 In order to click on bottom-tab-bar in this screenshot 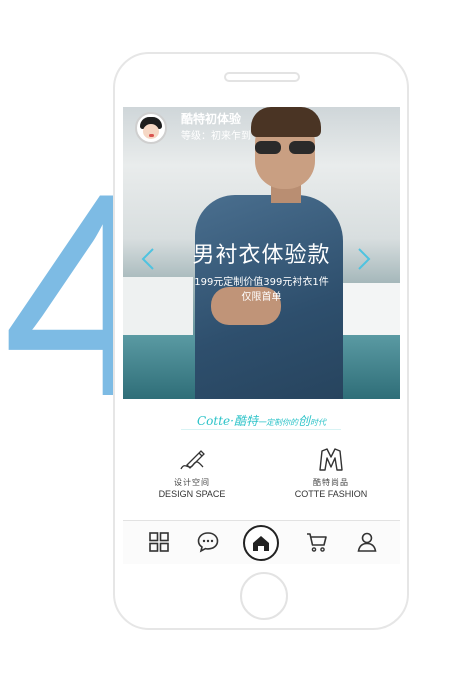, I will do `click(261, 542)`.